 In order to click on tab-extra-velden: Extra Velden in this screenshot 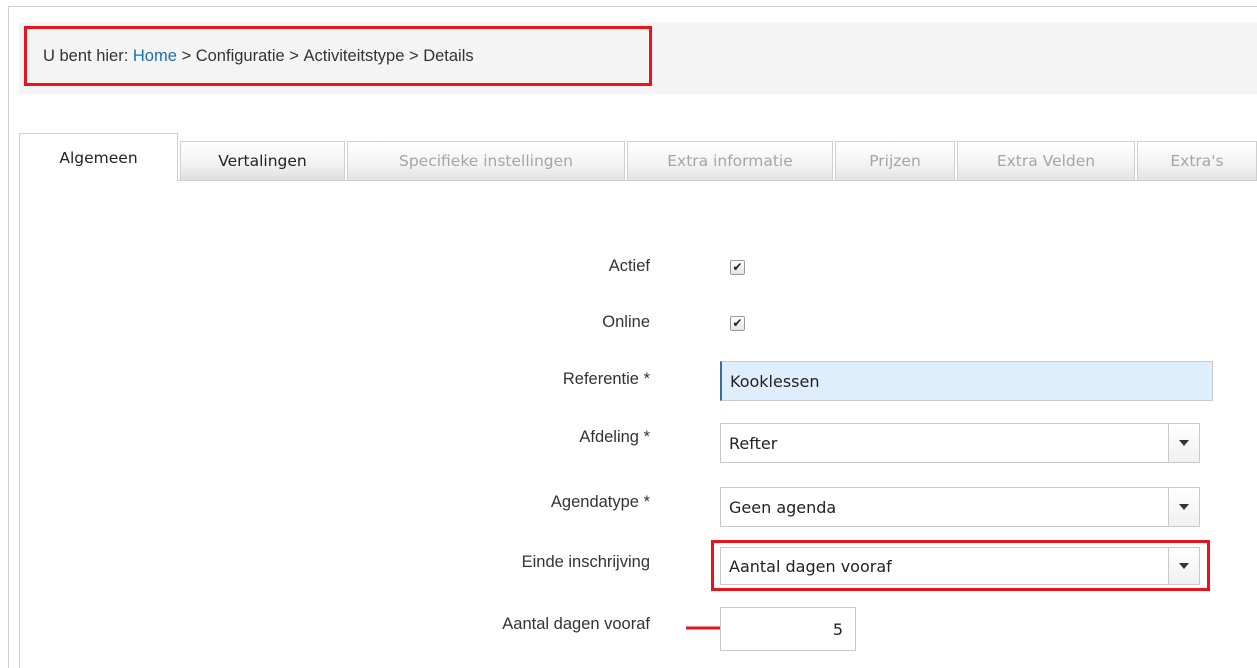, I will do `click(1046, 161)`.